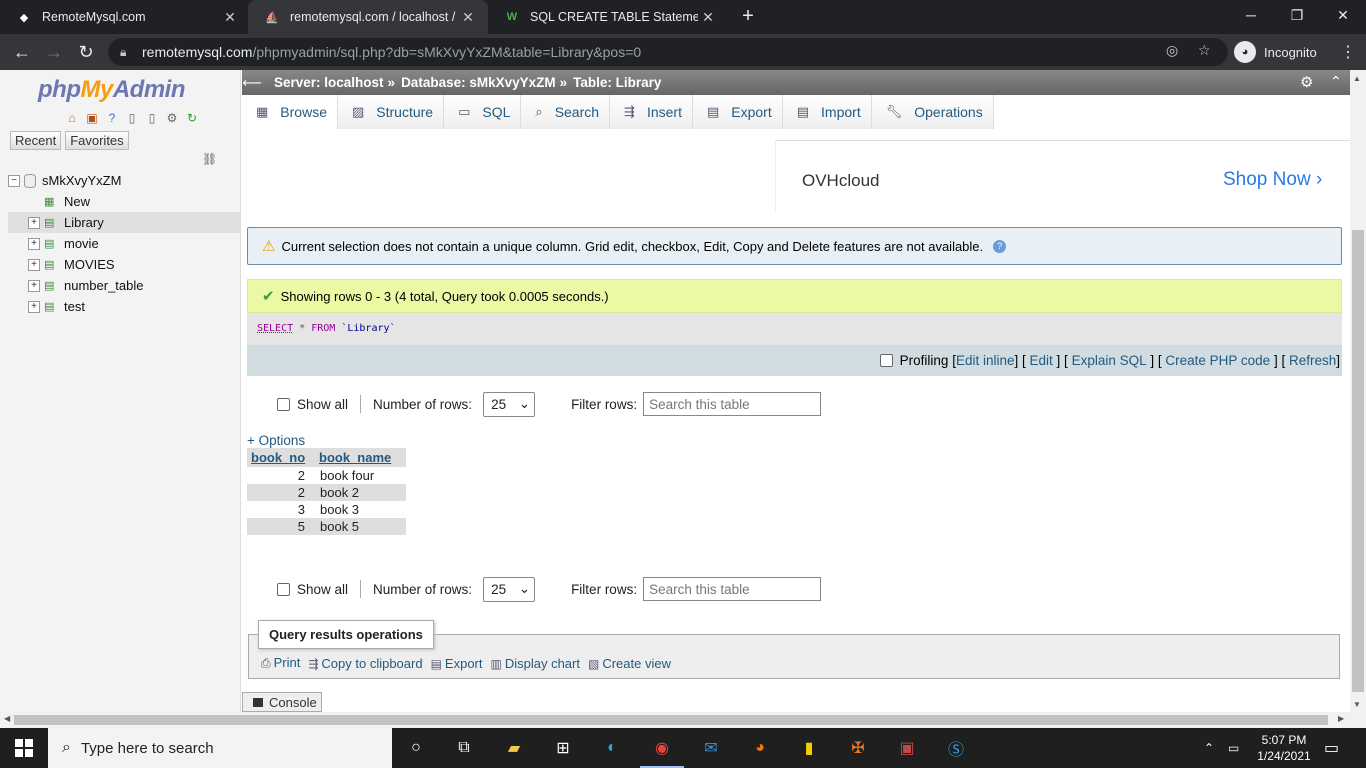 The height and width of the screenshot is (768, 1366). What do you see at coordinates (391, 112) in the screenshot?
I see `tab-structure: ▨ Structure` at bounding box center [391, 112].